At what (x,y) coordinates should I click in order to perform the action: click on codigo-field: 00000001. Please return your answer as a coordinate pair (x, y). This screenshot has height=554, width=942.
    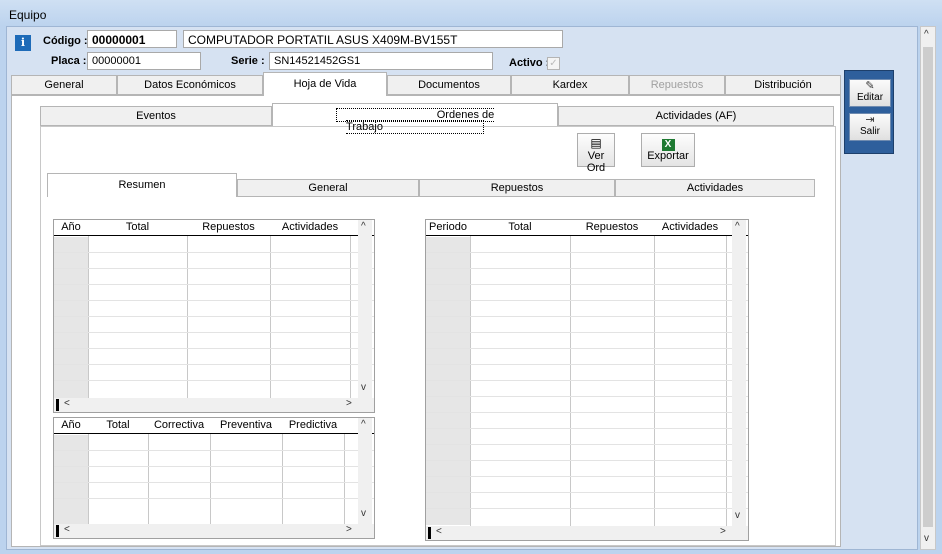
    Looking at the image, I should click on (132, 39).